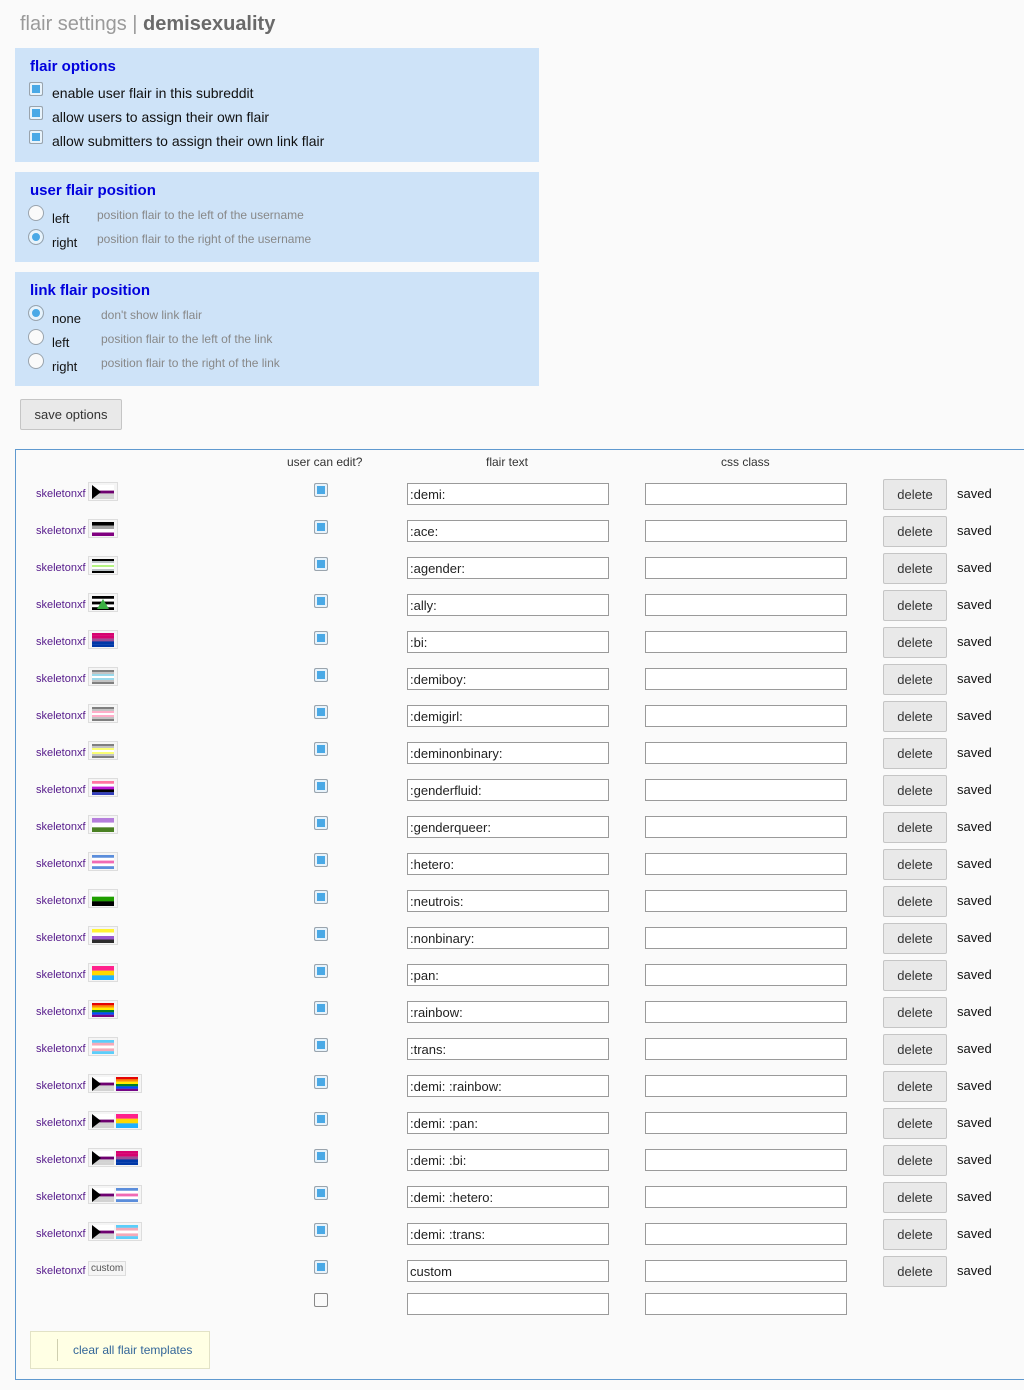 The height and width of the screenshot is (1390, 1024). I want to click on user-flair-left-radio, so click(36, 213).